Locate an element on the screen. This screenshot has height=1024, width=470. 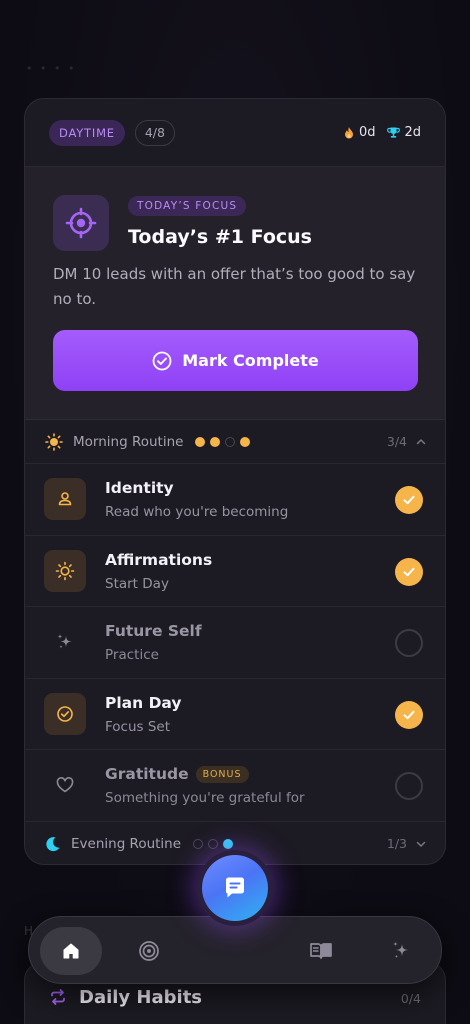
chat-fab-button is located at coordinates (235, 888).